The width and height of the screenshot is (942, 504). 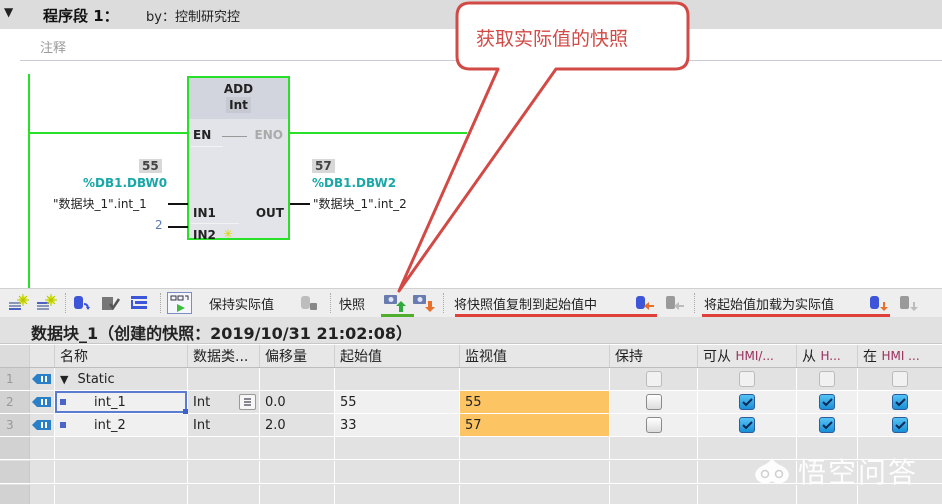 I want to click on name-cell: ▼ Static, so click(x=121, y=379).